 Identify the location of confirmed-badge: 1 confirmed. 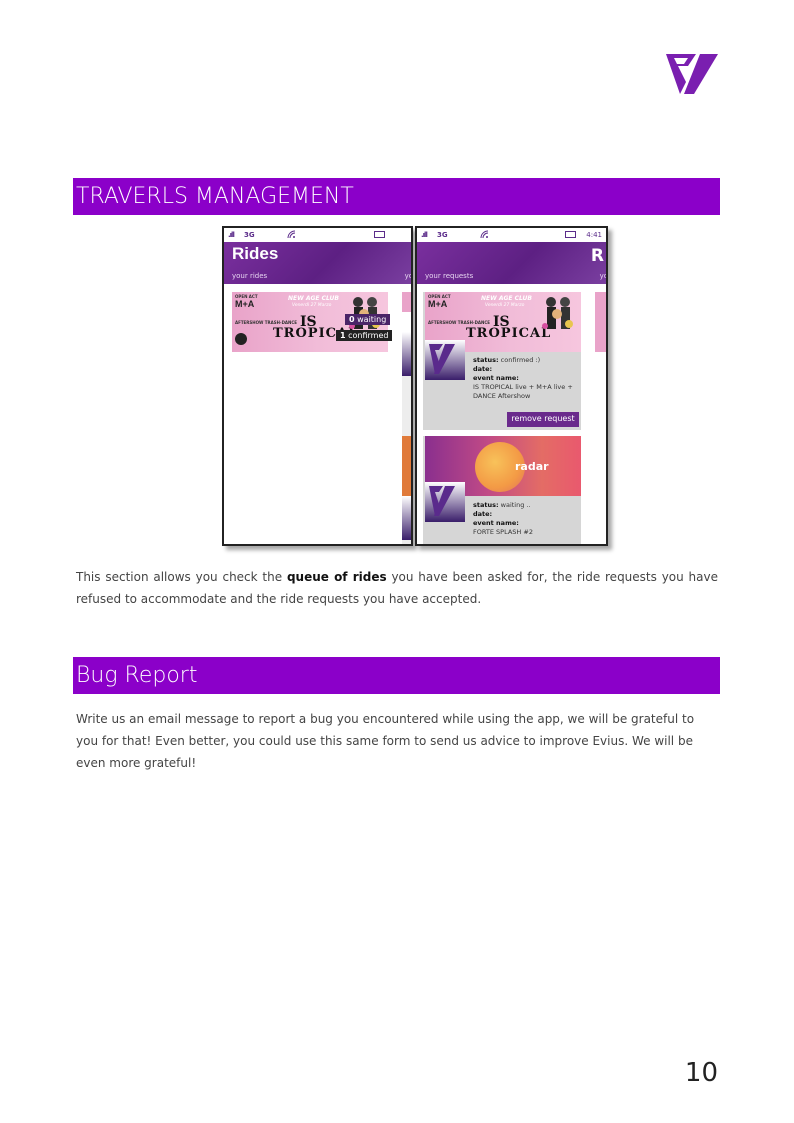
(364, 335).